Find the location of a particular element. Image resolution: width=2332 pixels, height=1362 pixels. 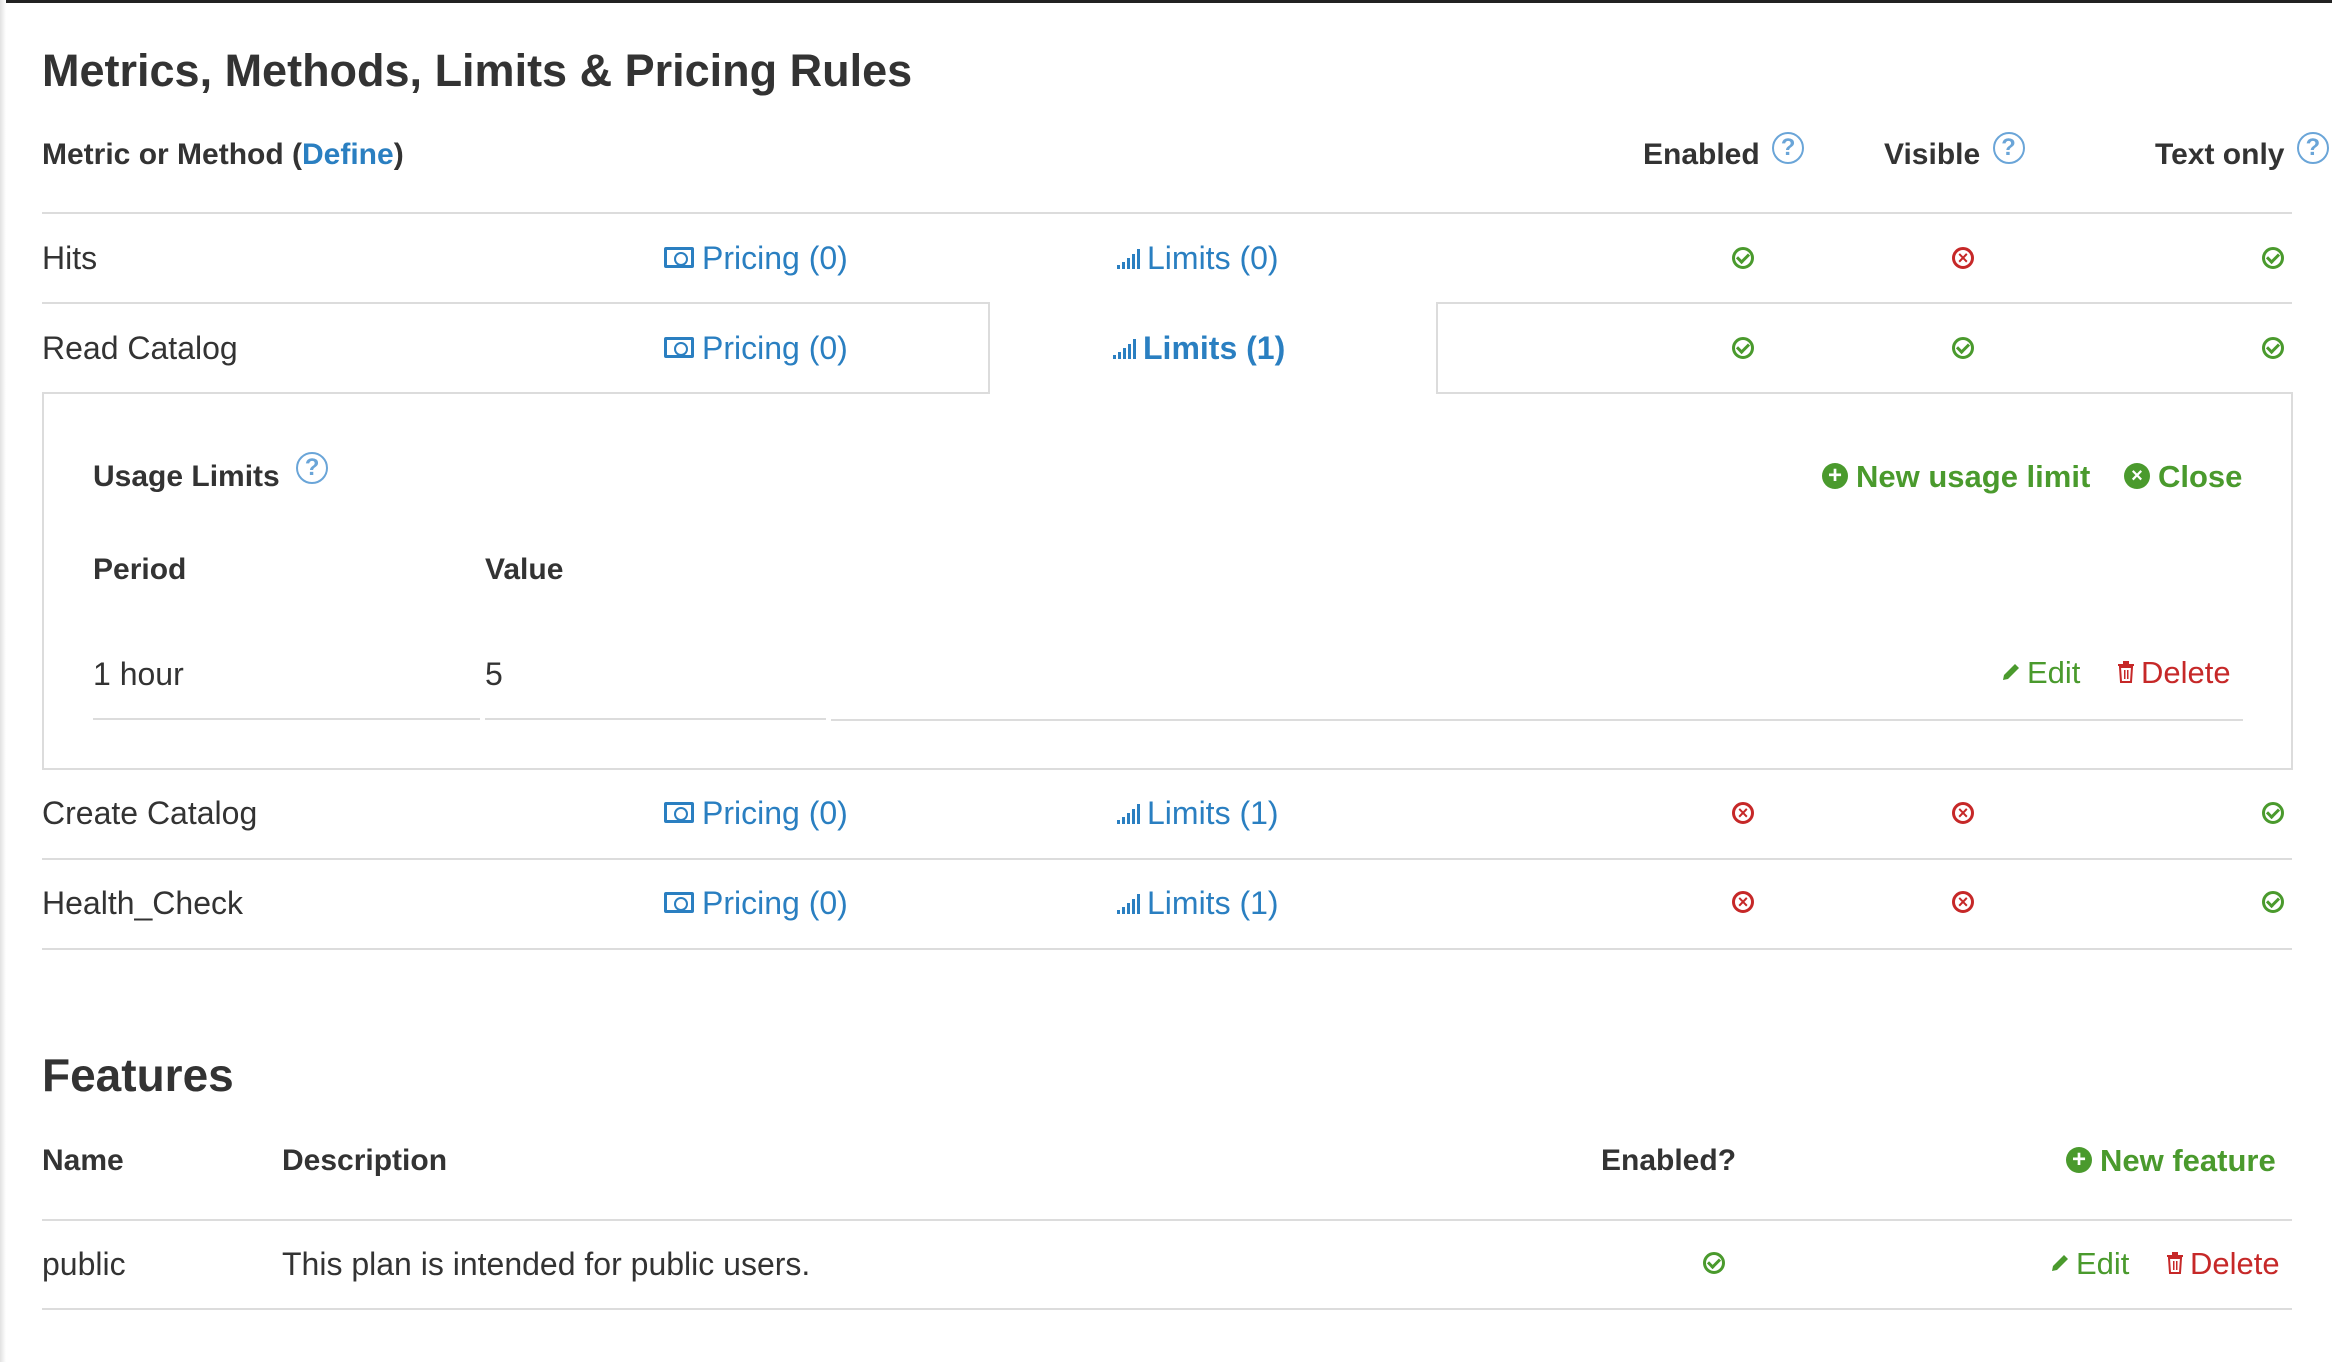

period-column-header: Period is located at coordinates (140, 569).